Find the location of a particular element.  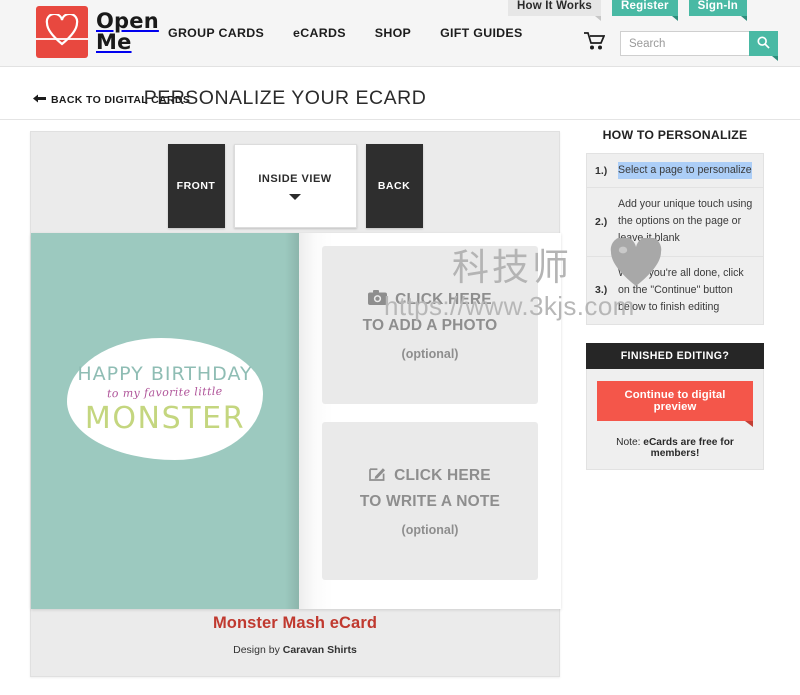

how-it-works-button: How It Works is located at coordinates (555, 10).